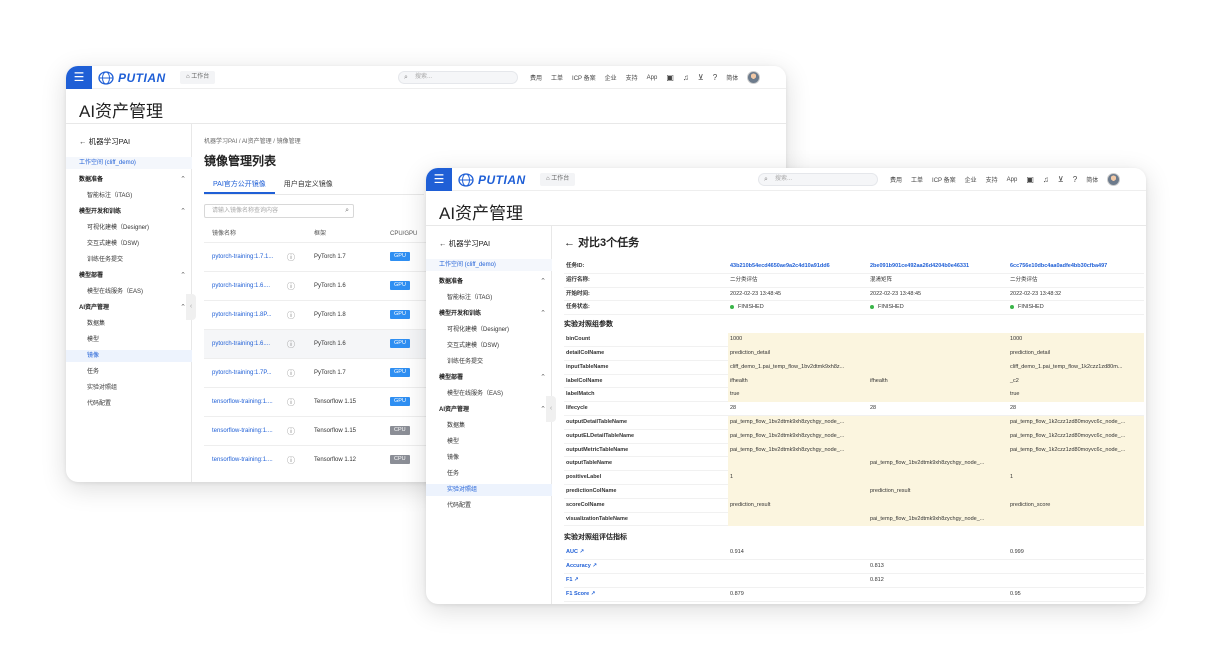 The width and height of the screenshot is (1226, 672). Describe the element at coordinates (319, 256) in the screenshot. I see `table-row: pytorch-training:1.7.1... ⓘ PyTorch 1.7 GPU` at that location.